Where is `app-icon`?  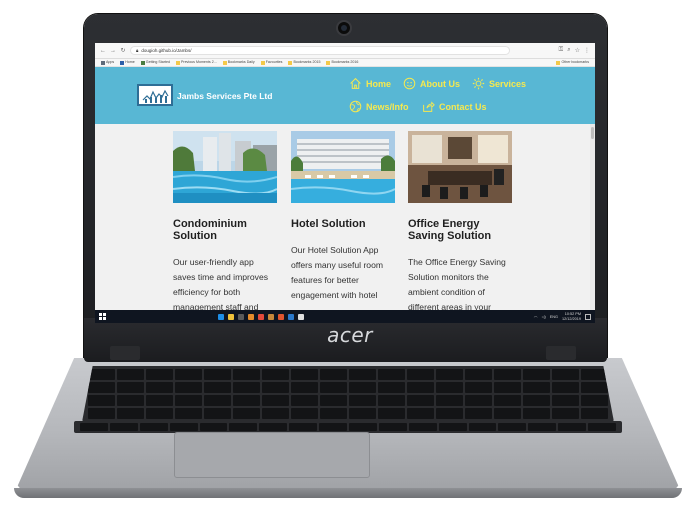
app-icon is located at coordinates (301, 316).